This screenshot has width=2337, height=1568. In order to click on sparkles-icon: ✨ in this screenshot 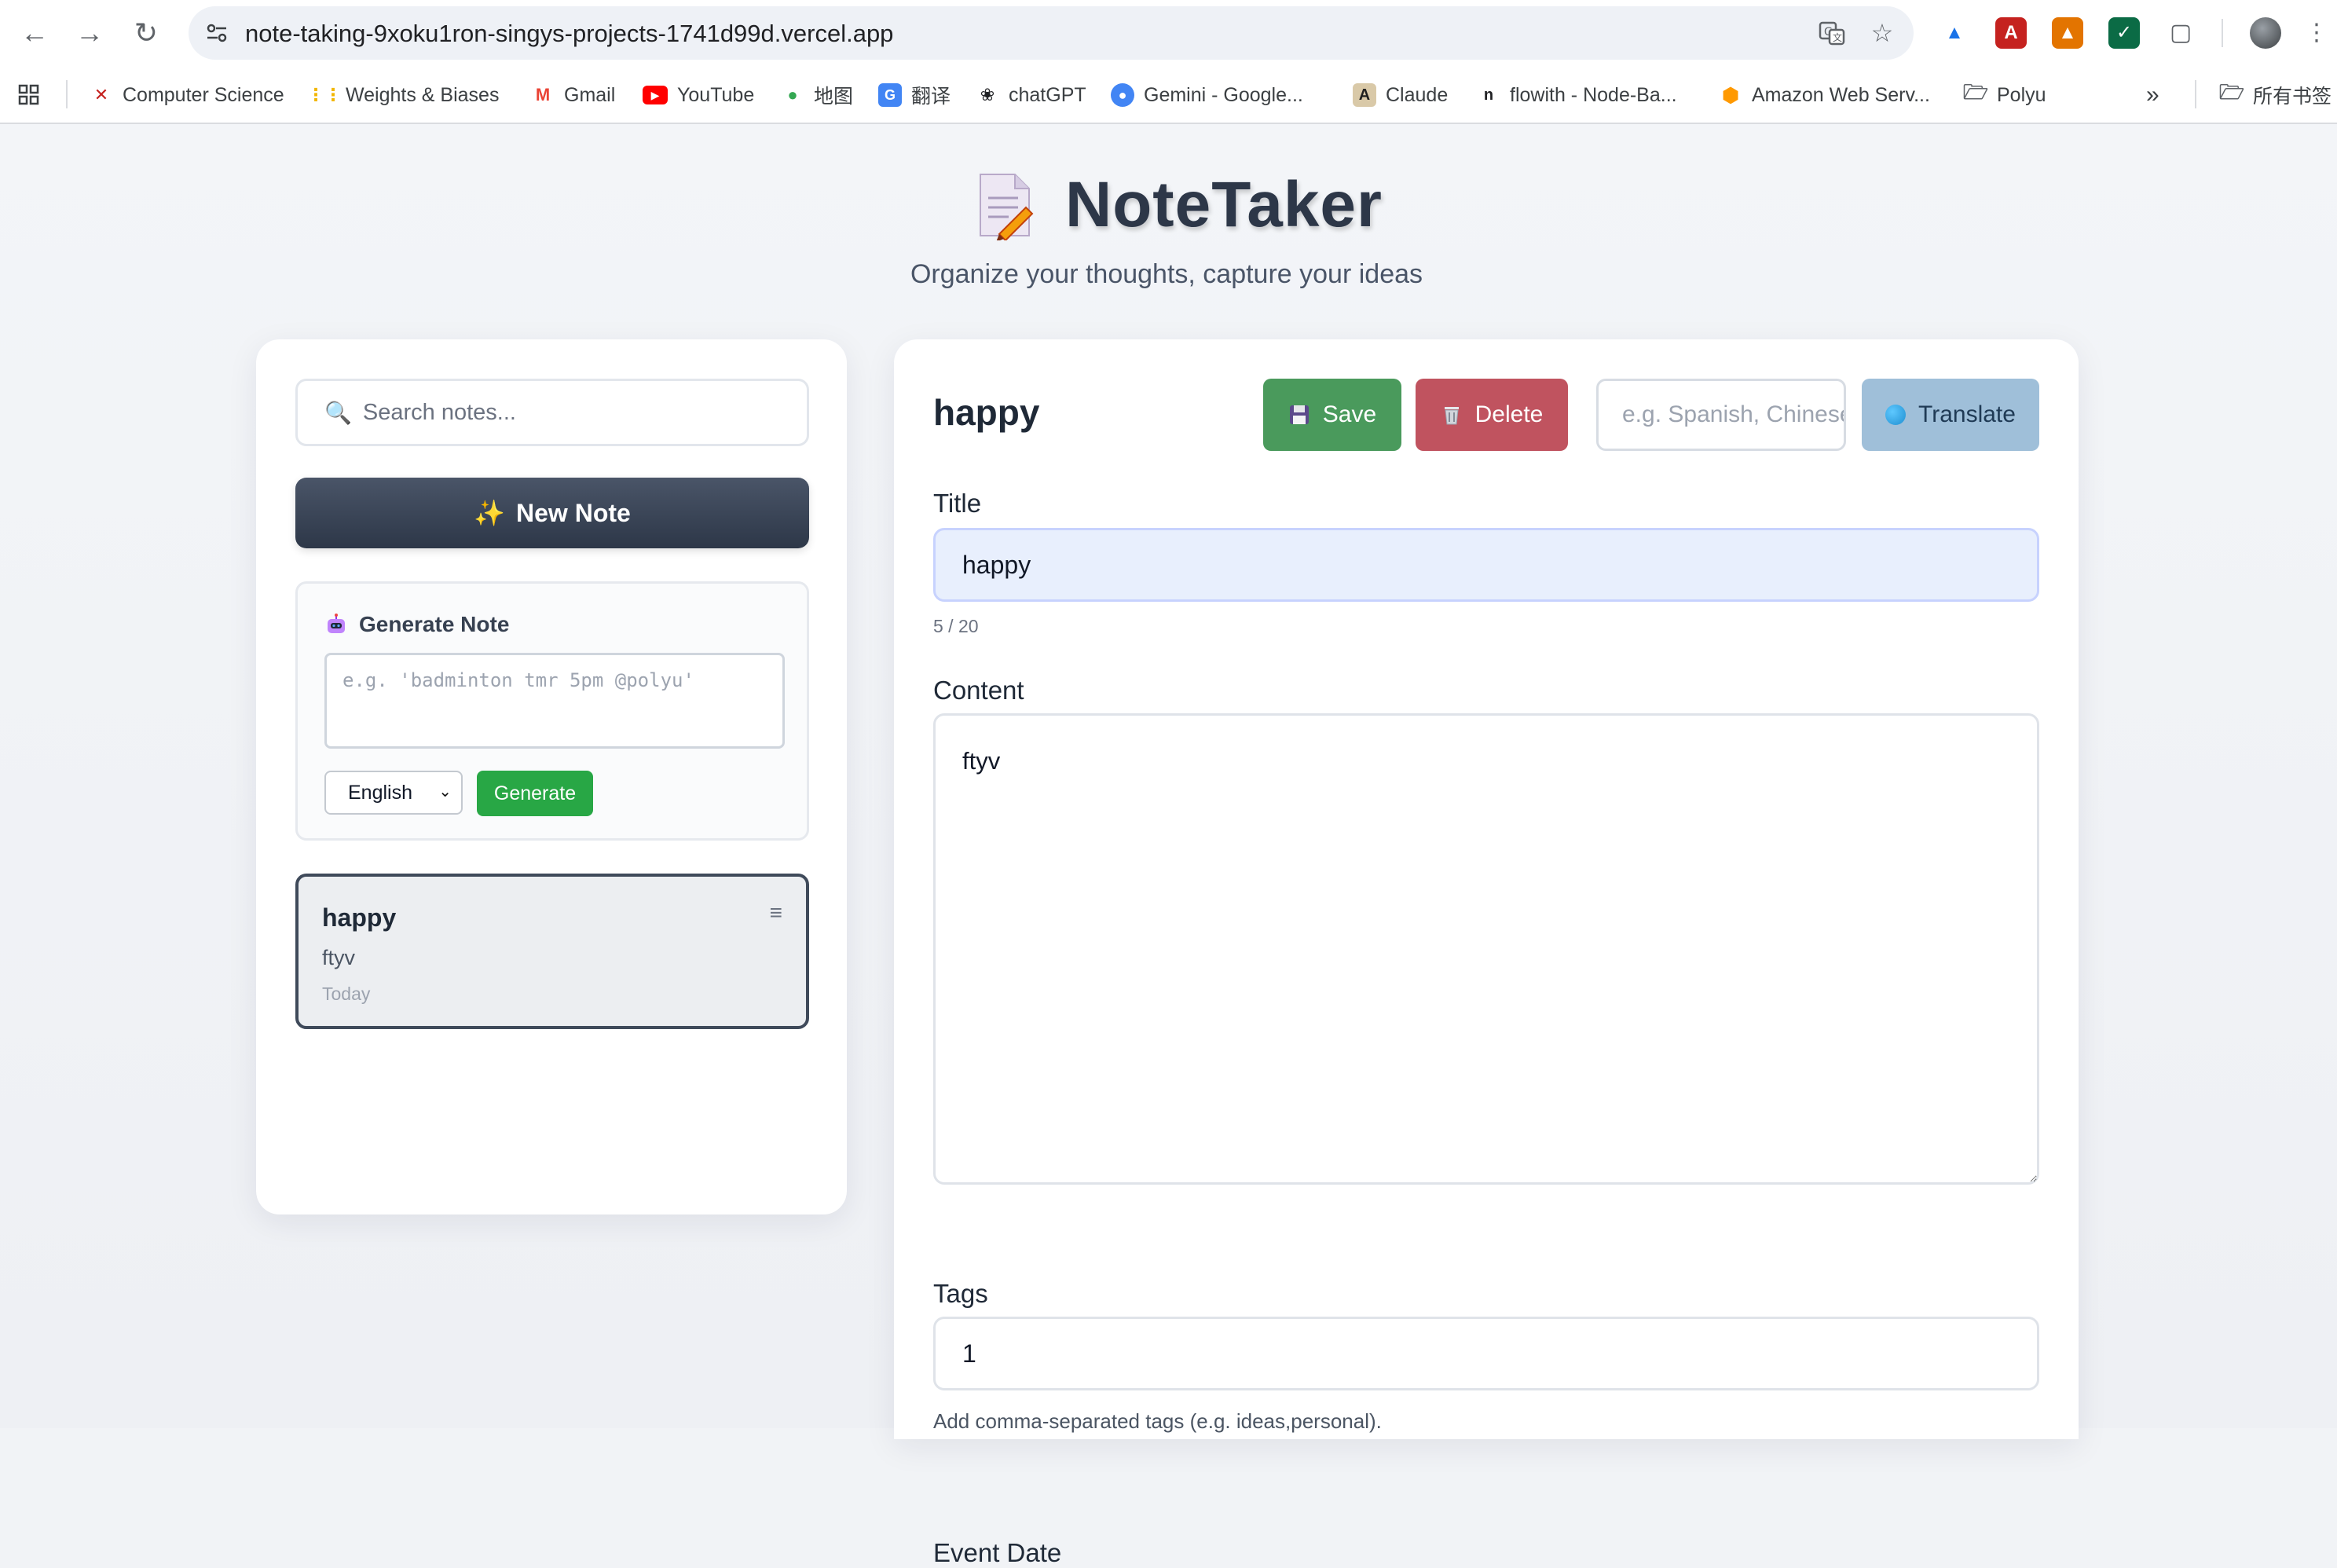, I will do `click(490, 513)`.